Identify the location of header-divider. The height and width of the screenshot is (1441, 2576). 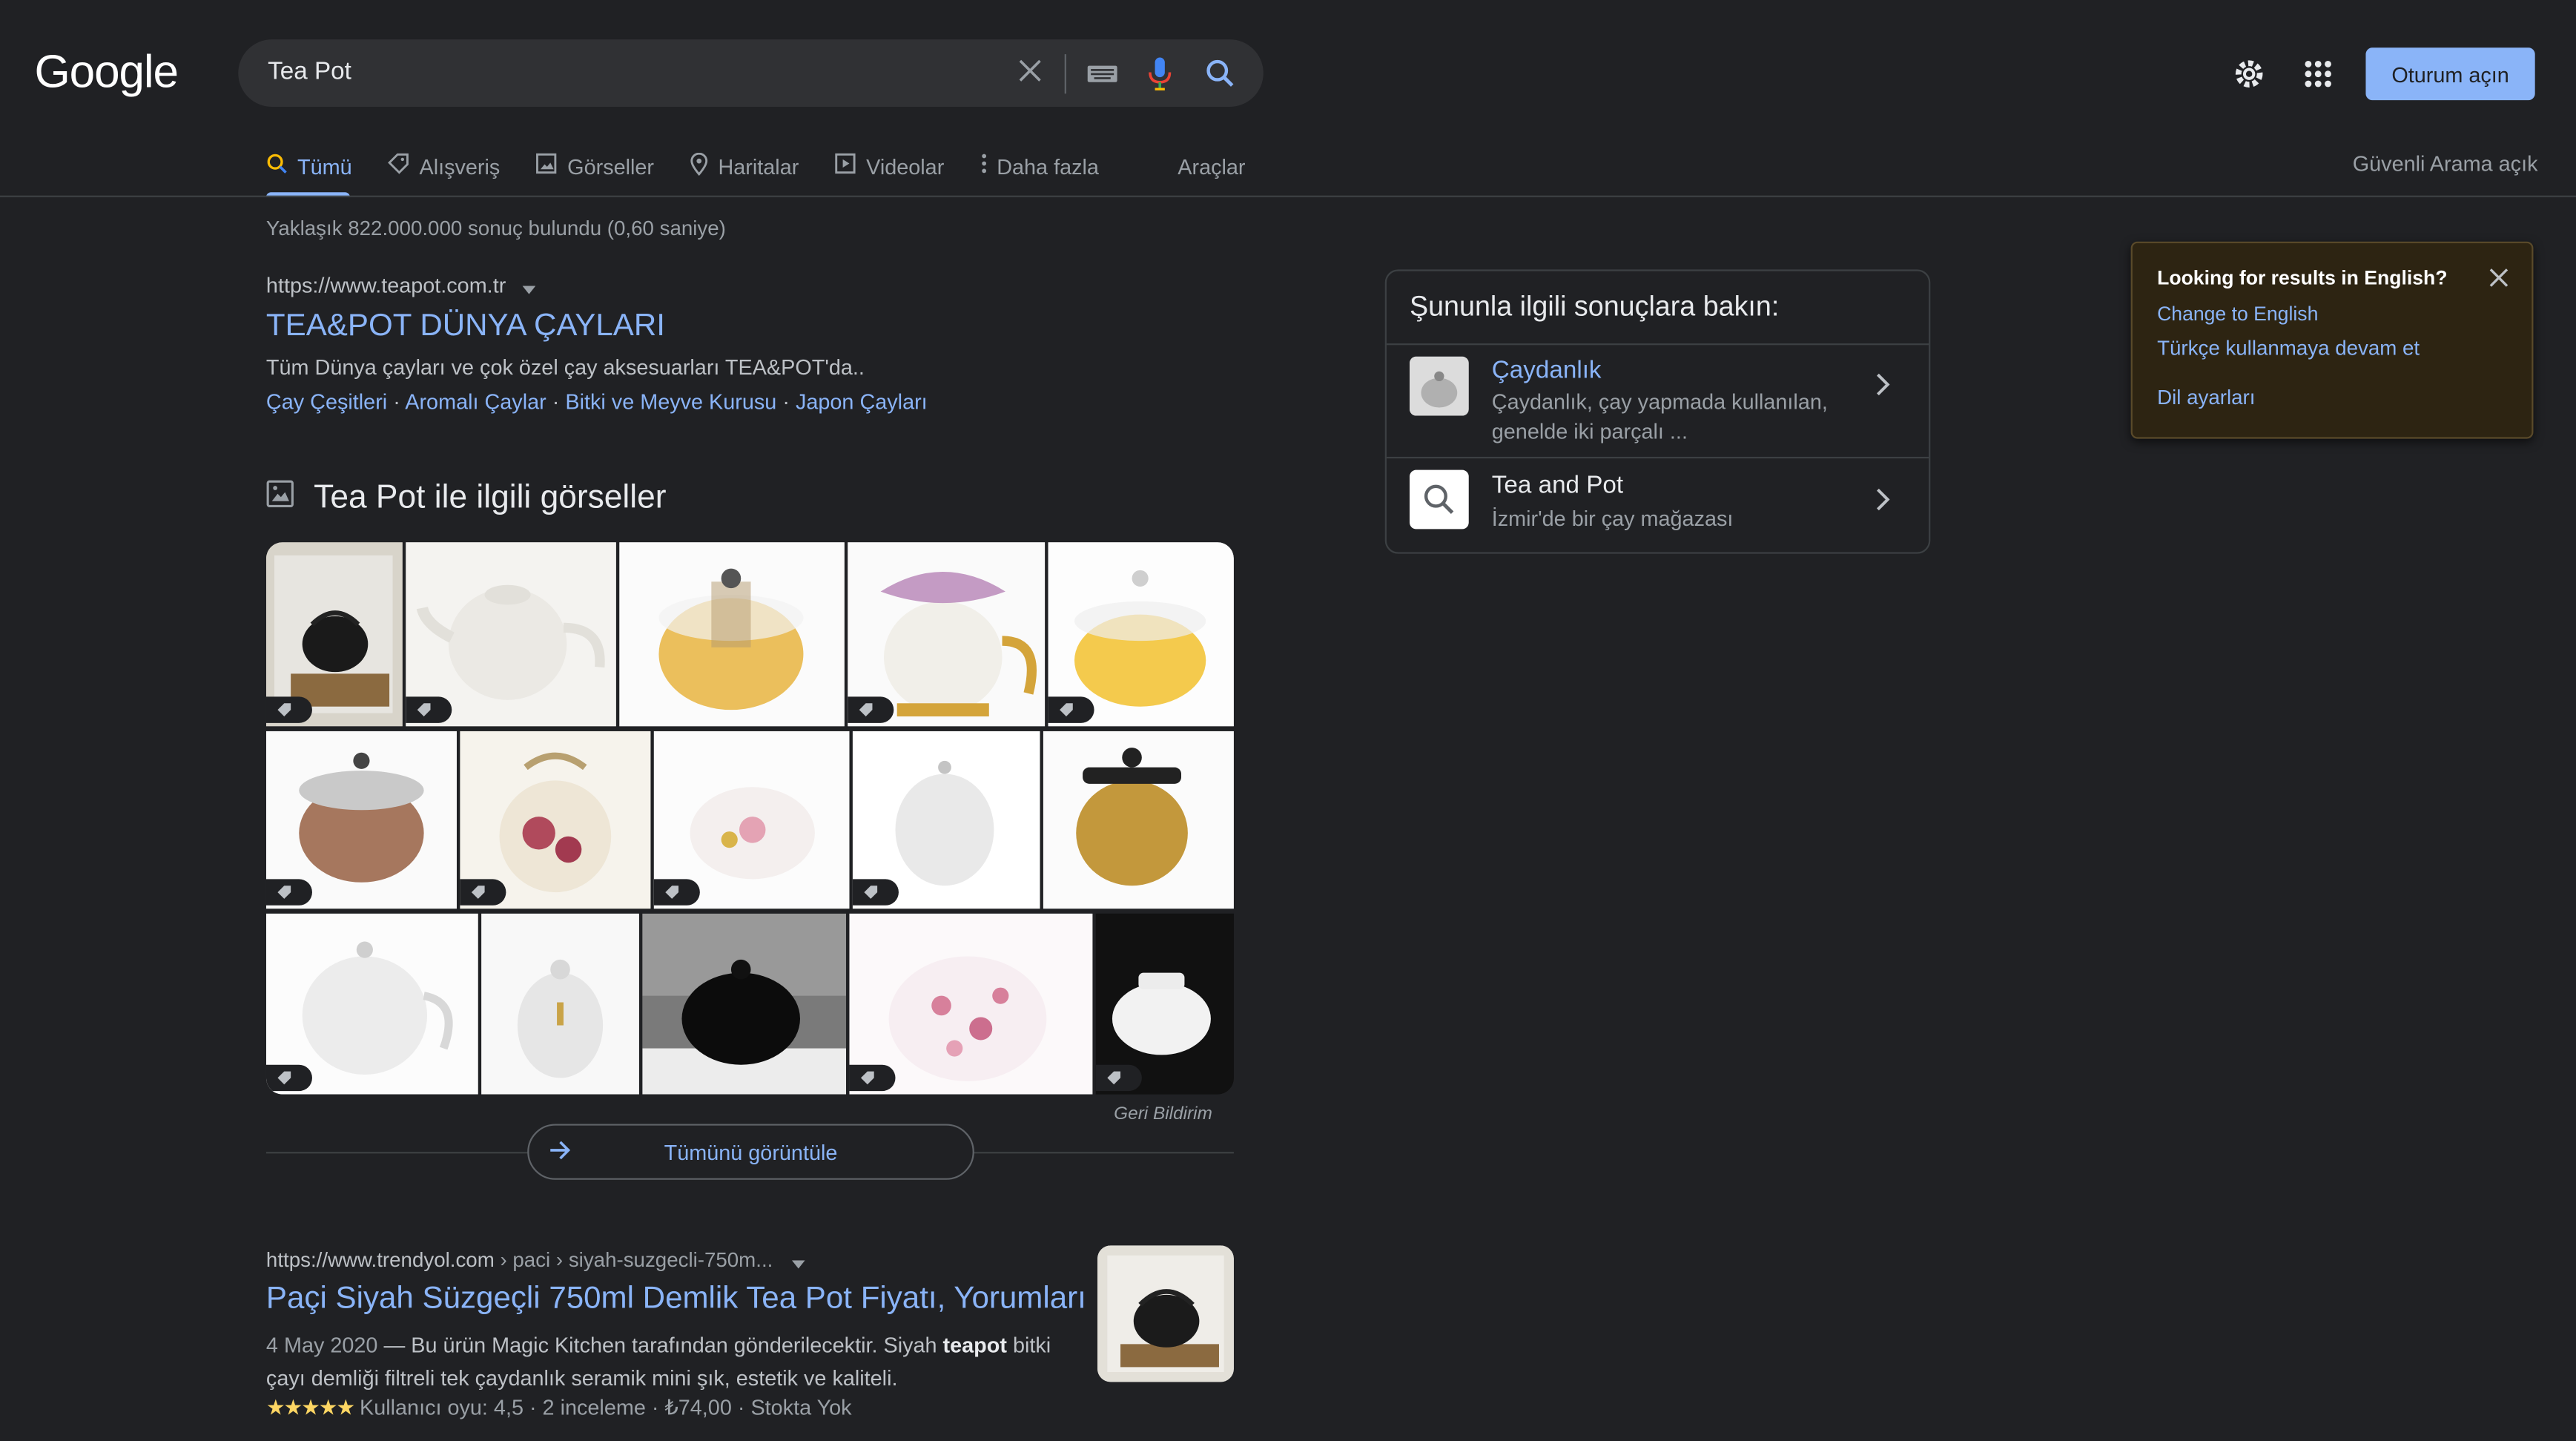
(1288, 196).